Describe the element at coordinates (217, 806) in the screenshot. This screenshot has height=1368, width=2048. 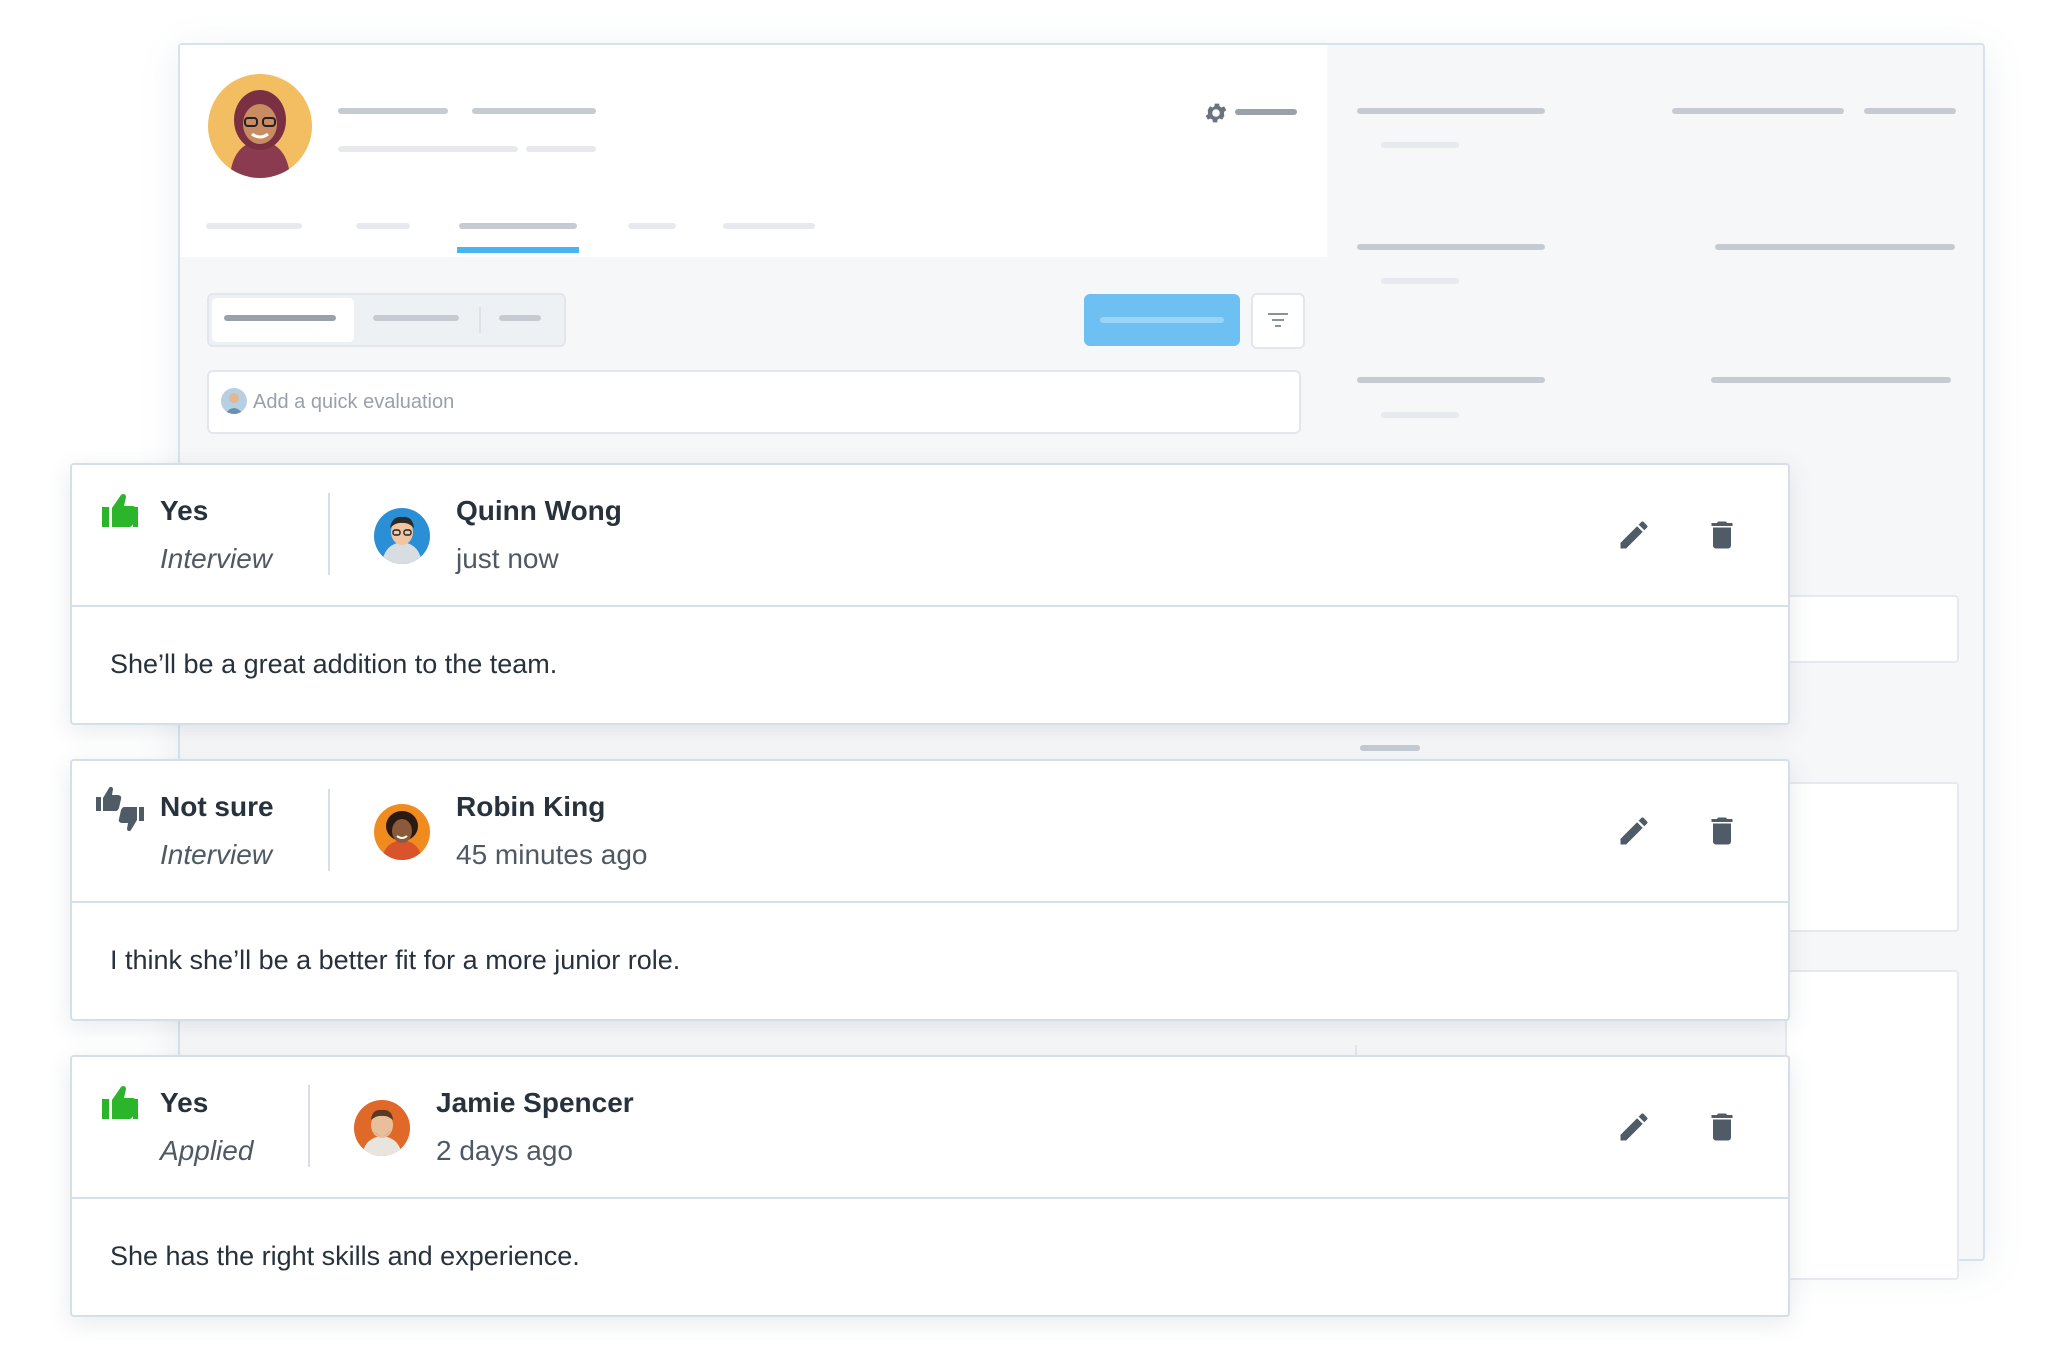
I see `verdict-label: Not sure` at that location.